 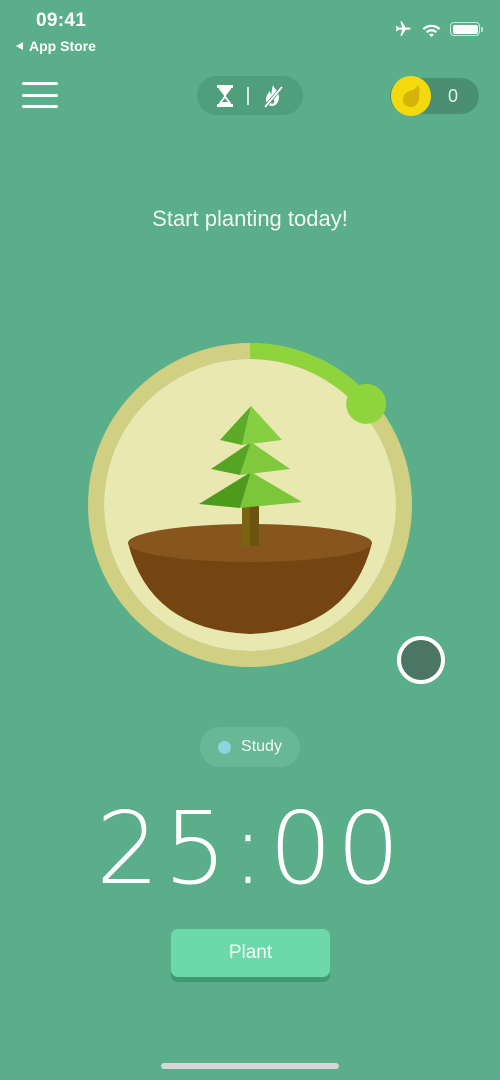 What do you see at coordinates (366, 403) in the screenshot?
I see `duration-slider-knob` at bounding box center [366, 403].